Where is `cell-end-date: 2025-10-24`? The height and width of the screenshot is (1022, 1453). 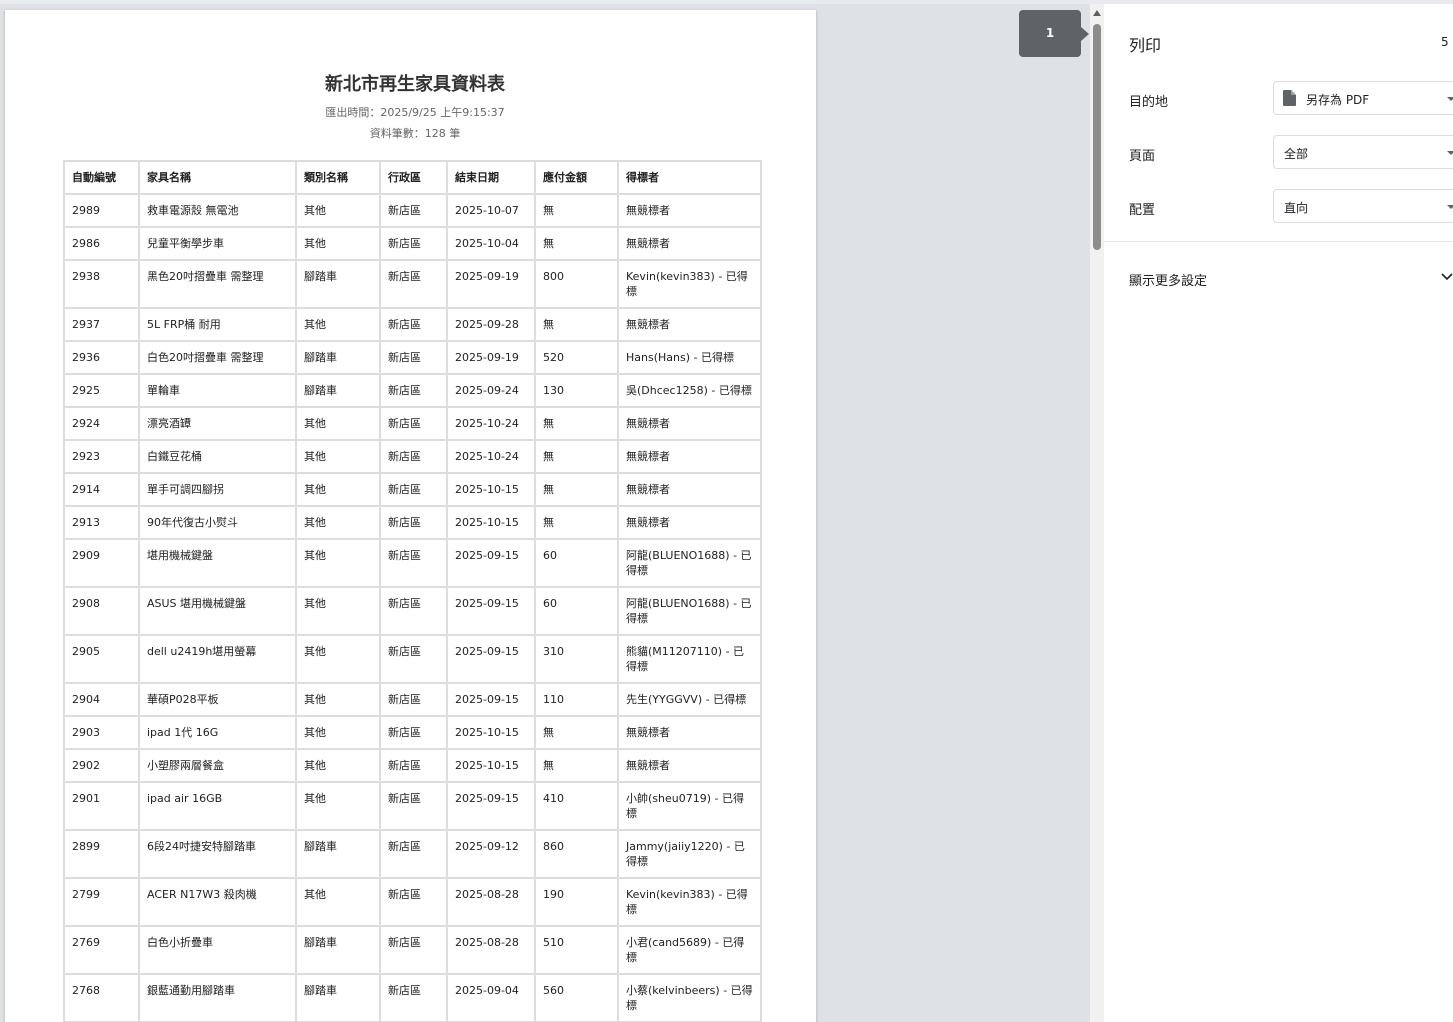
cell-end-date: 2025-10-24 is located at coordinates (491, 423).